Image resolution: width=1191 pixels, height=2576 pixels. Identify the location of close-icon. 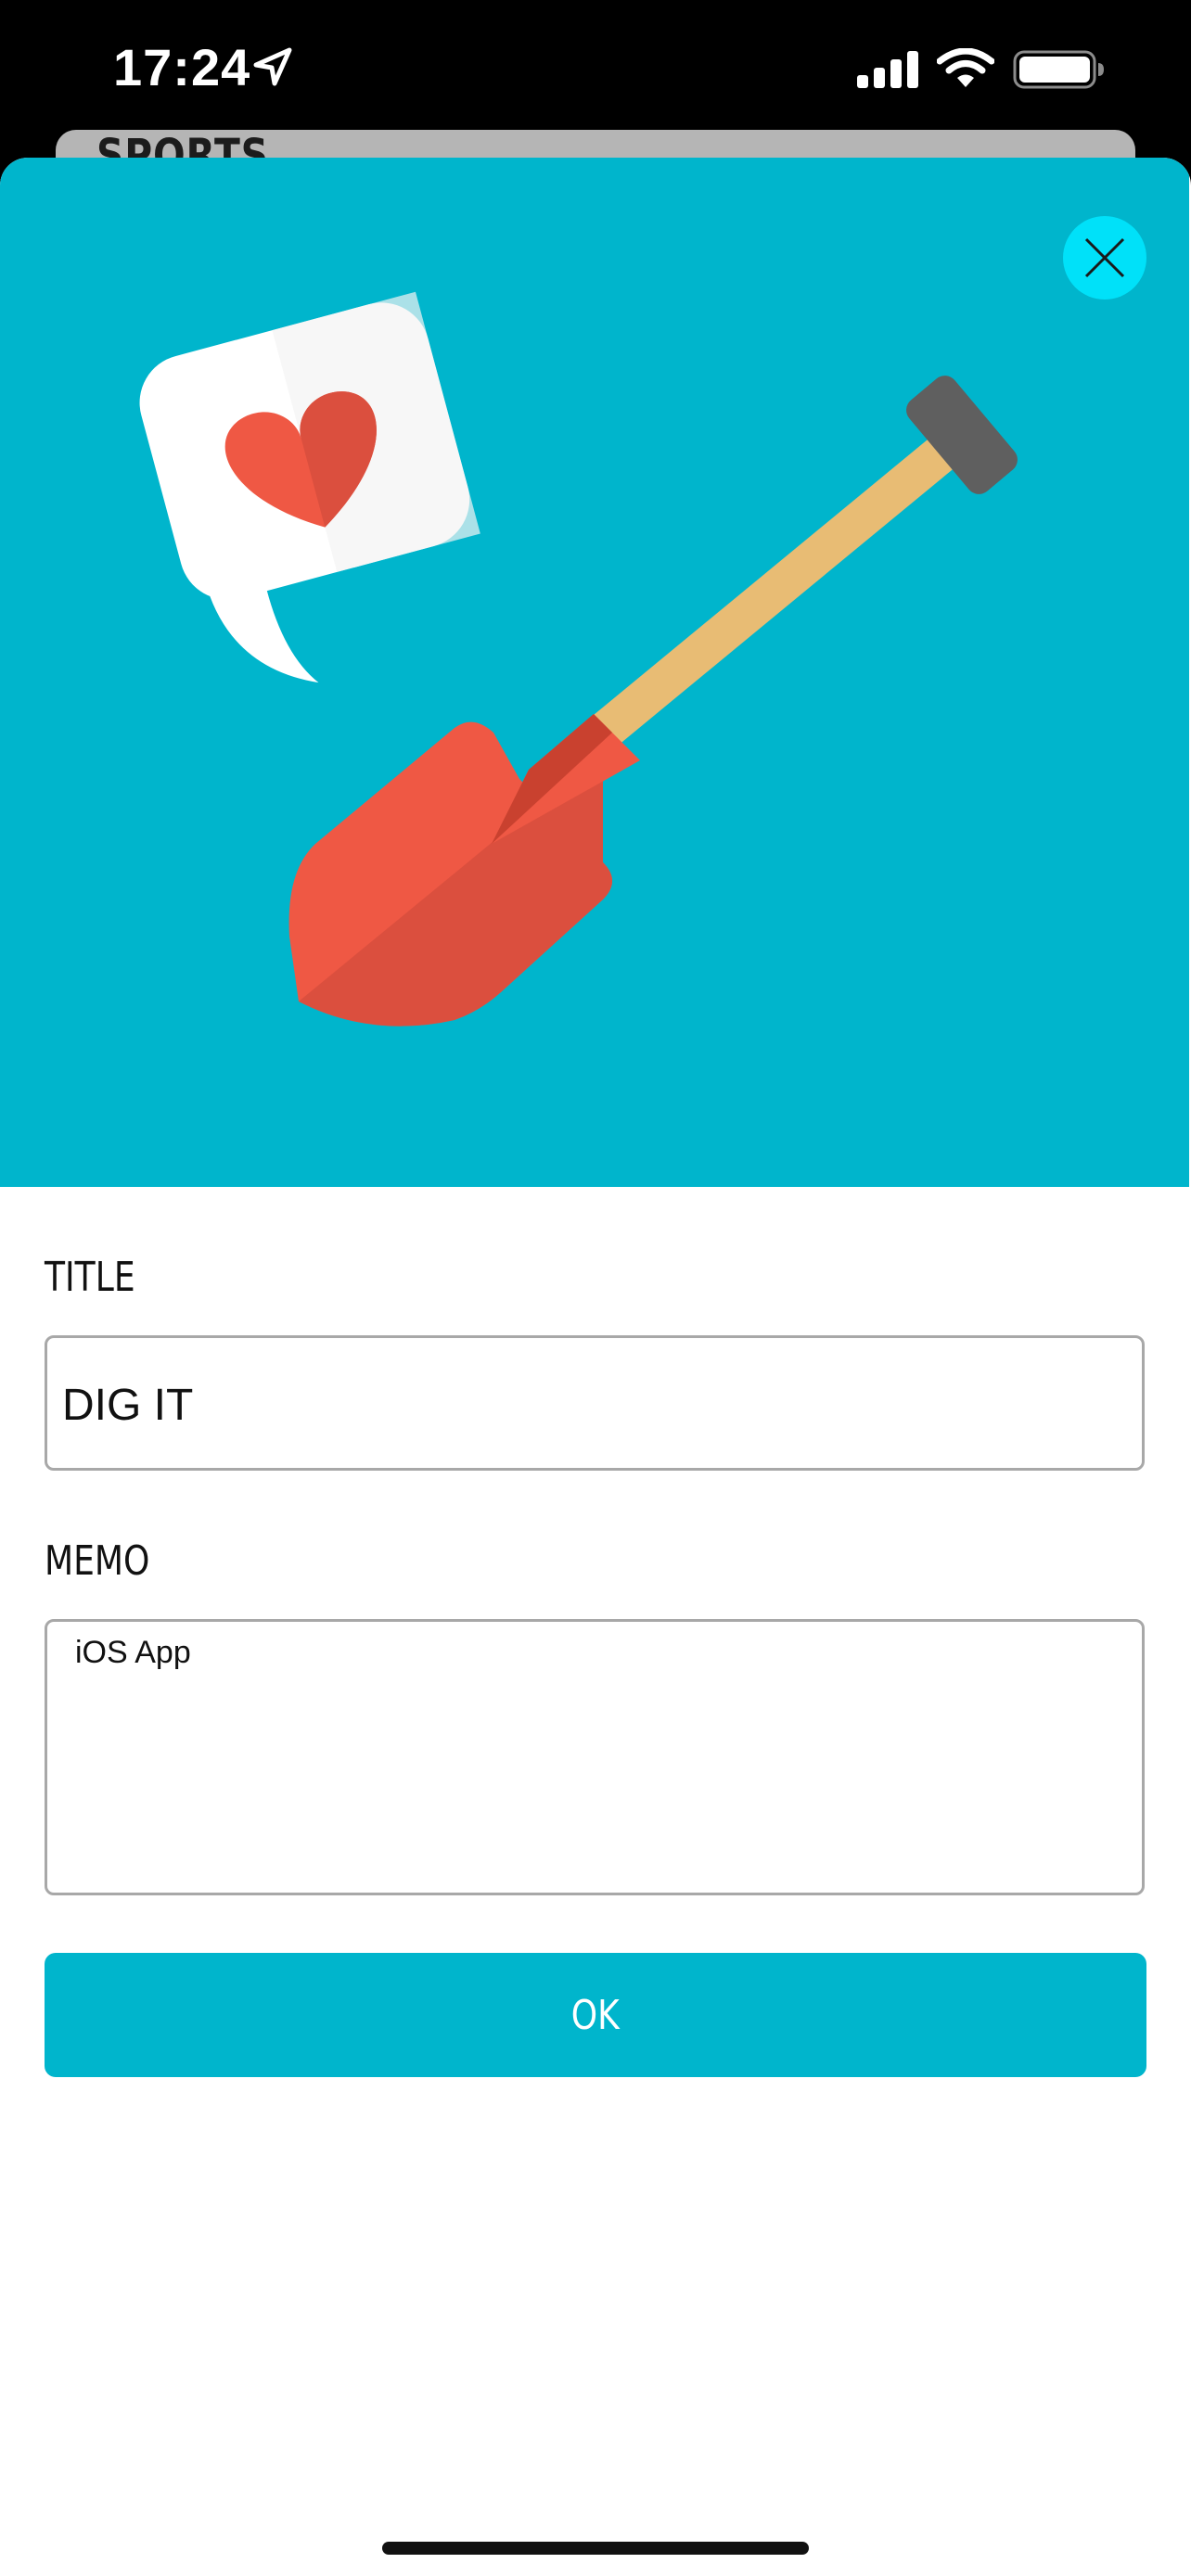
(1104, 257).